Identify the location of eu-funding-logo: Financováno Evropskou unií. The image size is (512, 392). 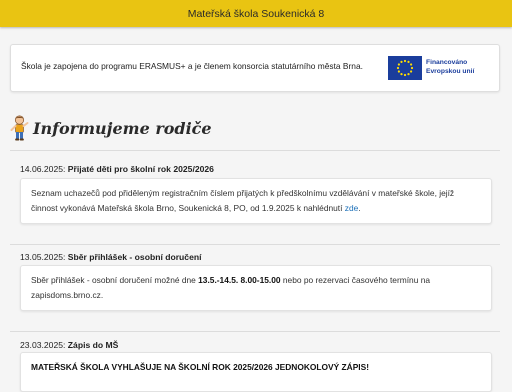
(434, 68).